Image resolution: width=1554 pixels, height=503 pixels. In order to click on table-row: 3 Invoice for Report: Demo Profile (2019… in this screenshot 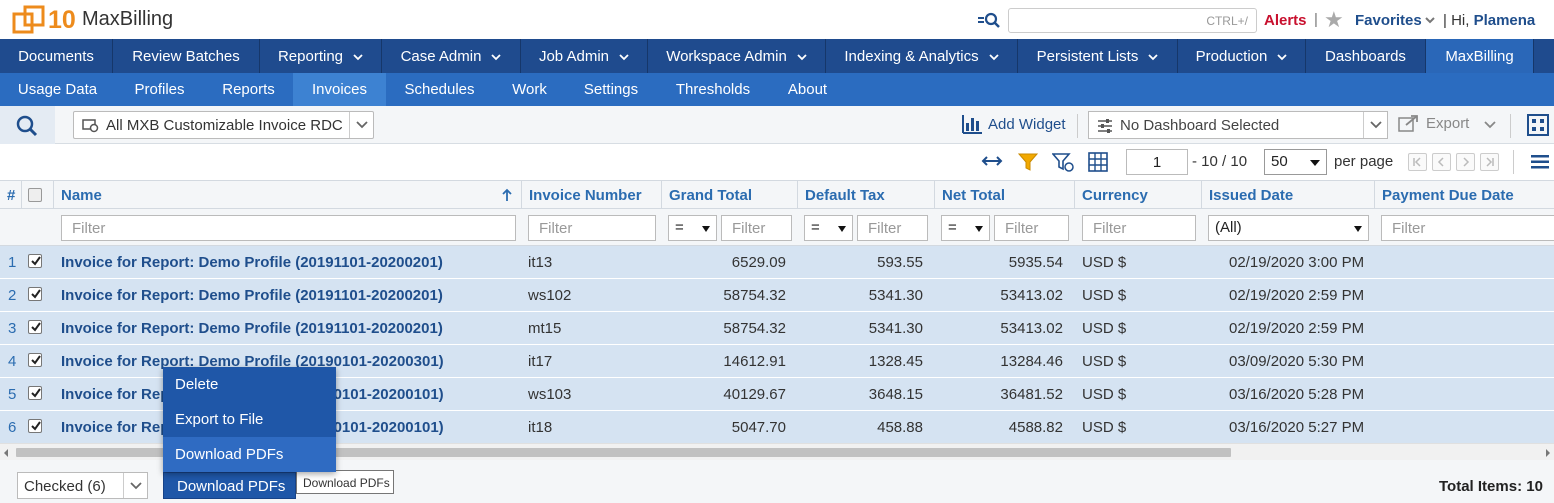, I will do `click(777, 328)`.